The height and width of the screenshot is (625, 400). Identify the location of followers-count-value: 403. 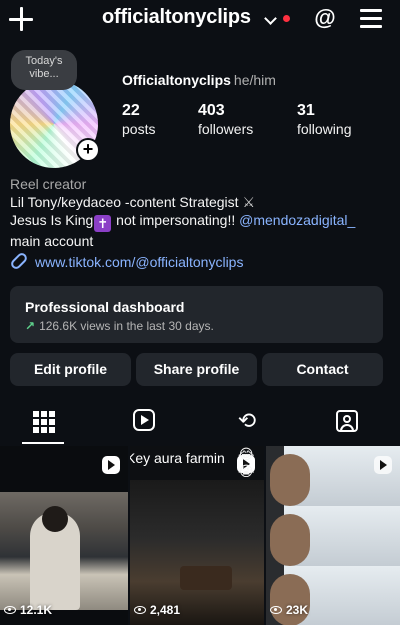
(211, 110).